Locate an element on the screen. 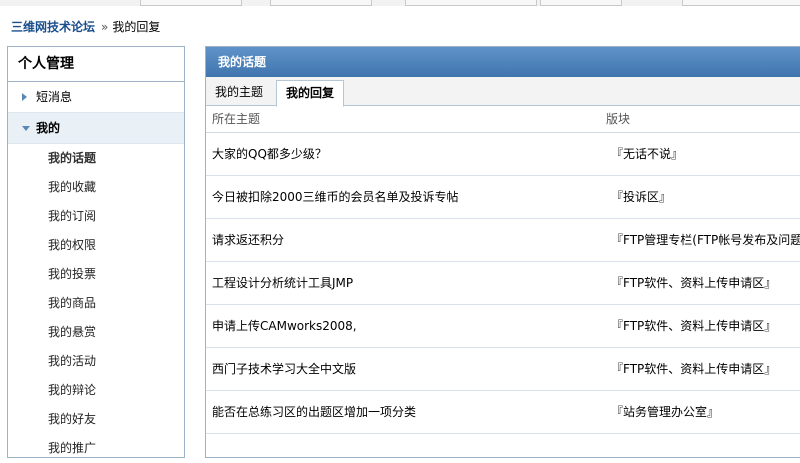 The image size is (800, 463). forum-link: 『FTP管理专栏(FTP帐号发布及问题 is located at coordinates (705, 240).